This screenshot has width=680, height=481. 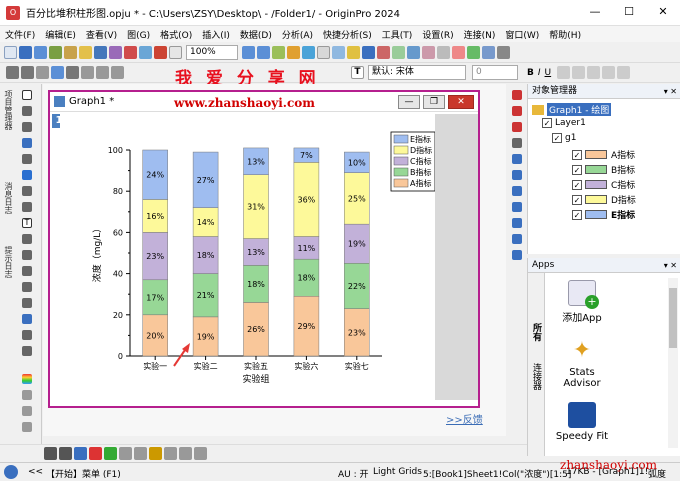 I want to click on rotate-icon, so click(x=72, y=72).